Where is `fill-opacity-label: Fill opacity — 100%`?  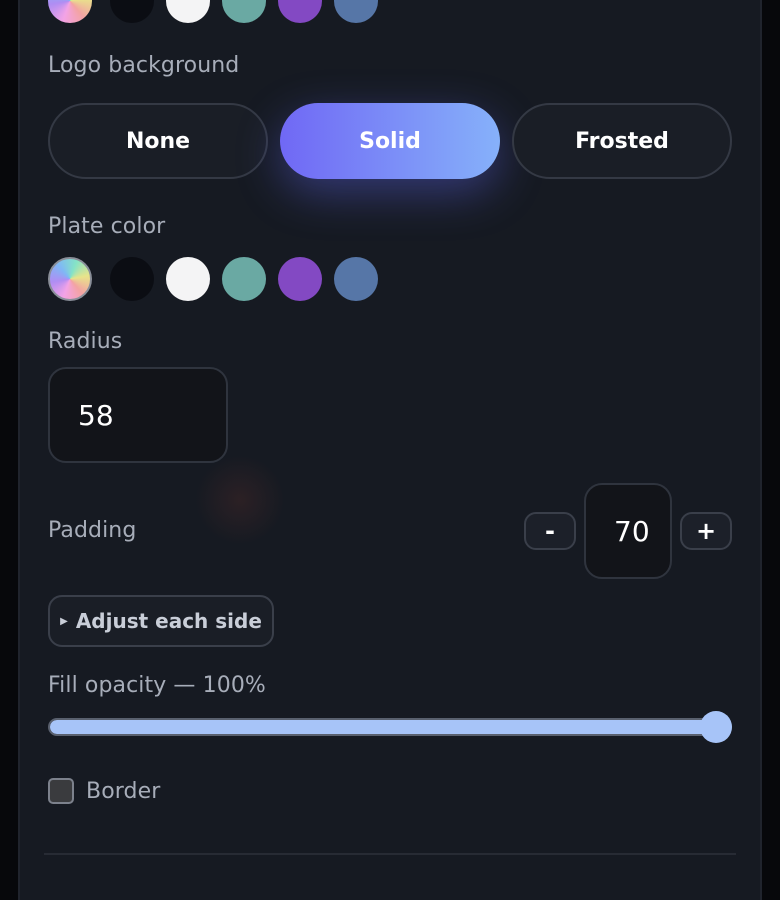 fill-opacity-label: Fill opacity — 100% is located at coordinates (157, 685).